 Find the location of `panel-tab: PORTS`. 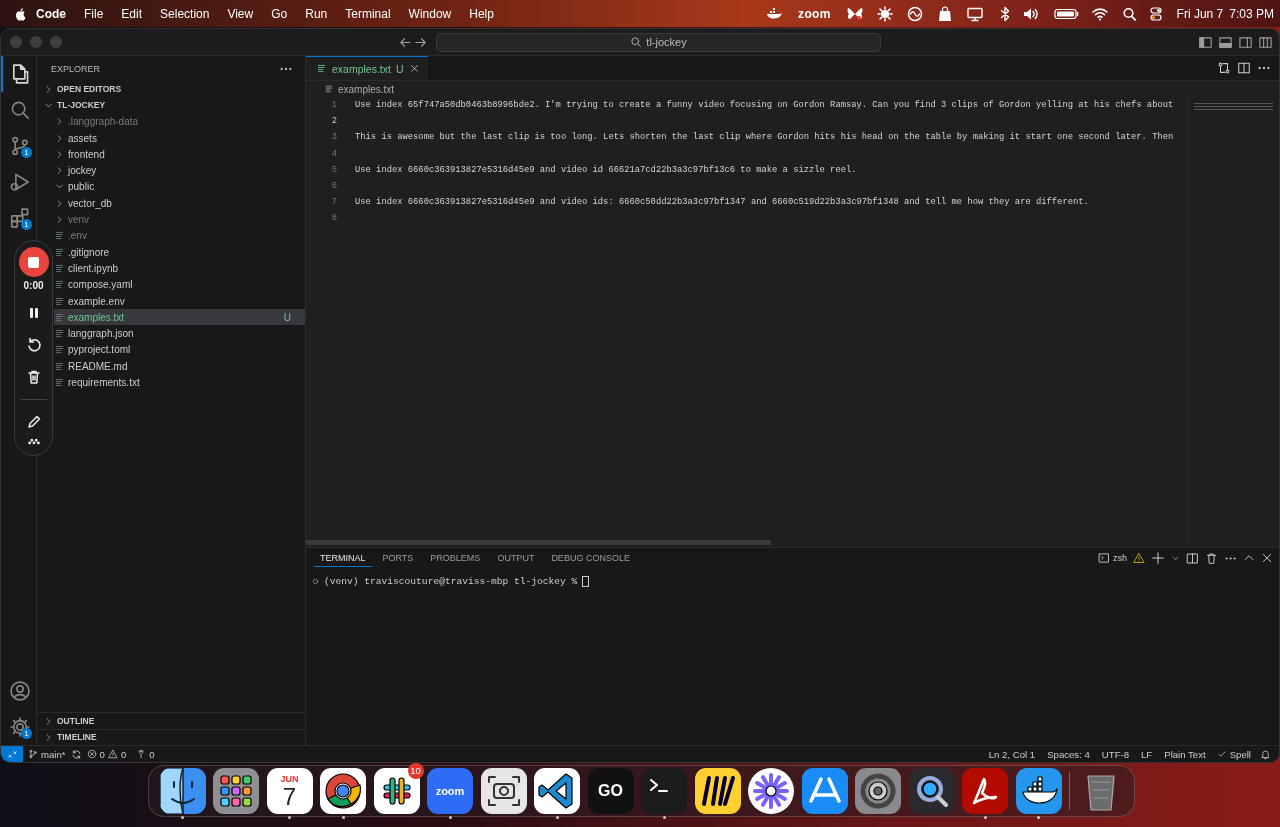

panel-tab: PORTS is located at coordinates (398, 558).